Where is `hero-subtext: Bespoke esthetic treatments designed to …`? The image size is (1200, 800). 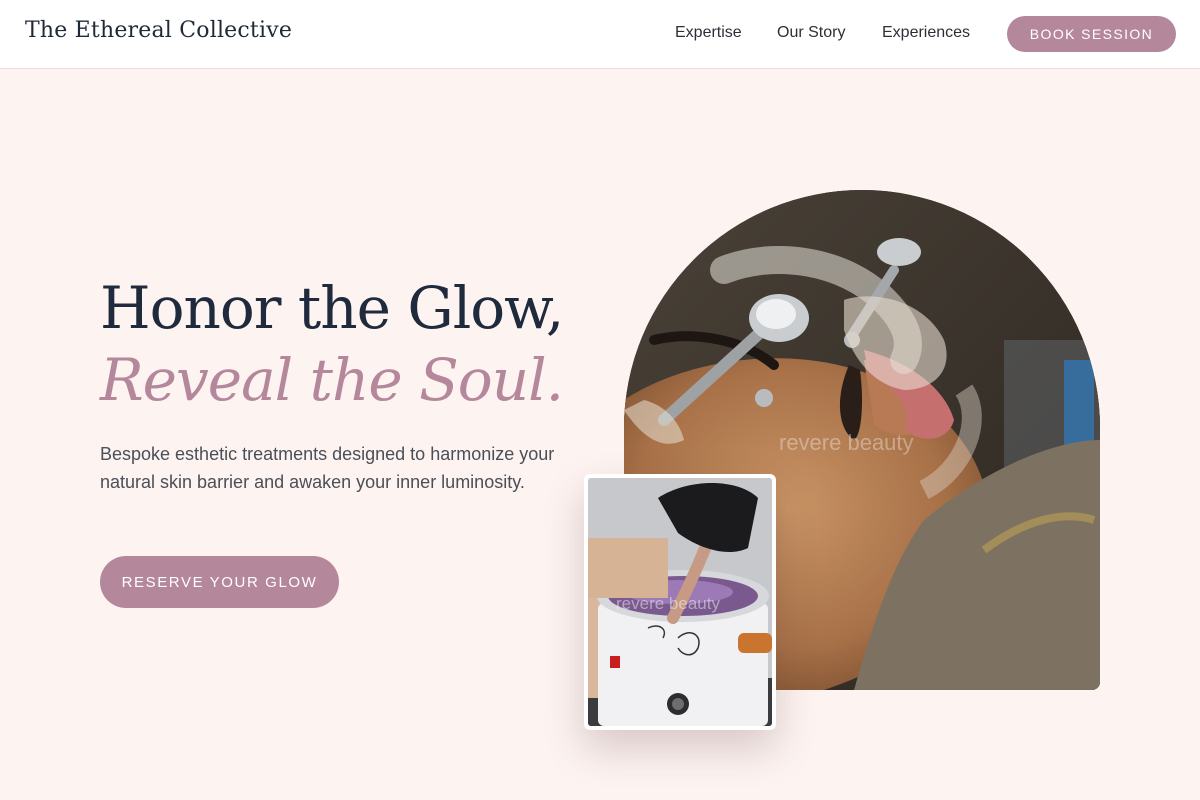
hero-subtext: Bespoke esthetic treatments designed to … is located at coordinates (327, 468).